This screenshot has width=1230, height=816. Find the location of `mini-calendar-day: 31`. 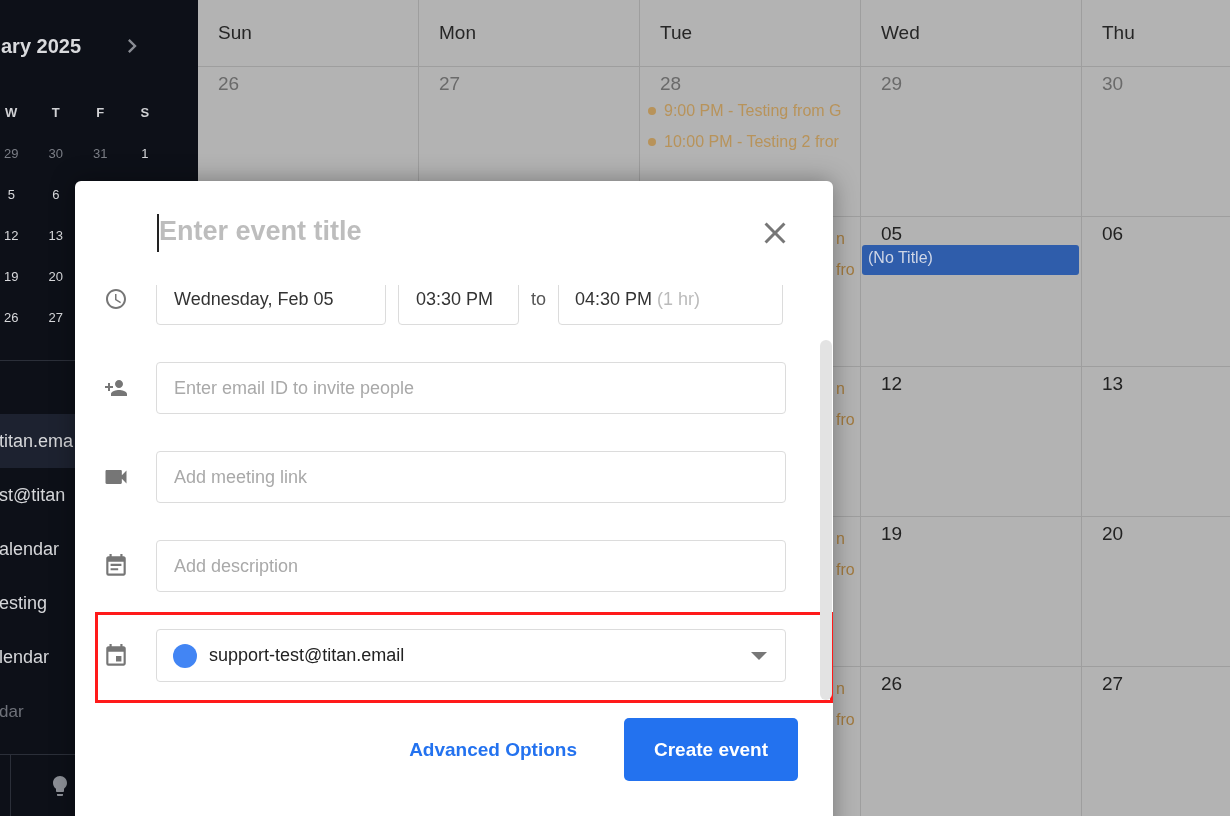

mini-calendar-day: 31 is located at coordinates (100, 153).